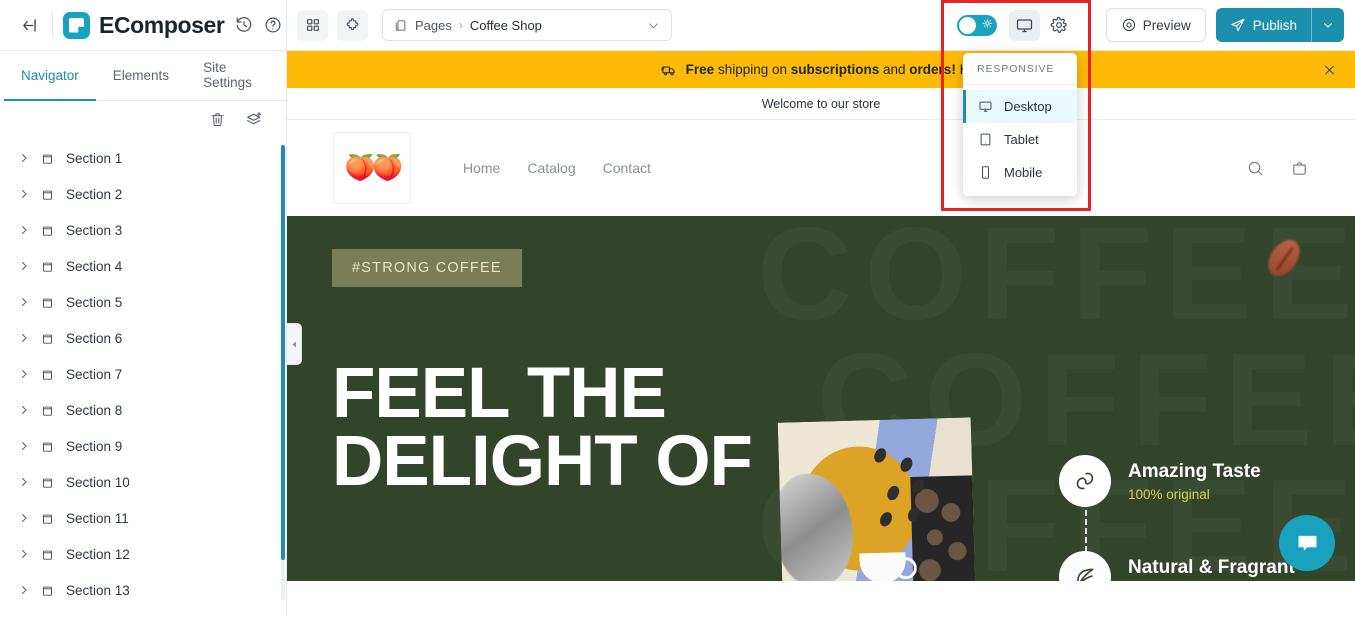 This screenshot has width=1355, height=617. I want to click on preview-button: Preview, so click(1155, 25).